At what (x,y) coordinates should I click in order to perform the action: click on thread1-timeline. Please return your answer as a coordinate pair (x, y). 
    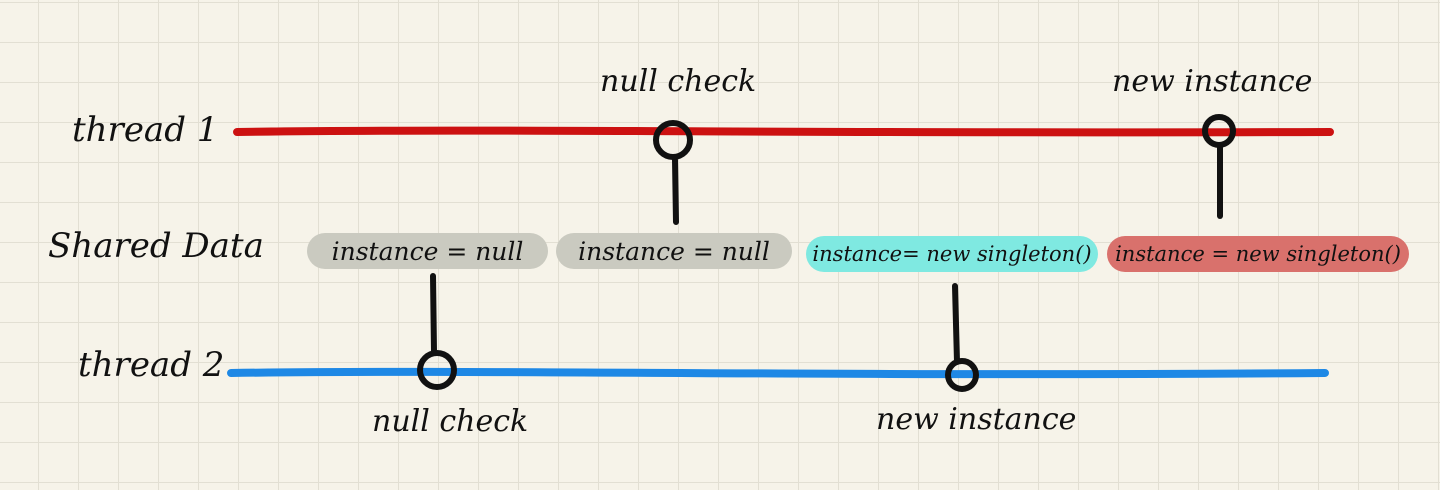
    Looking at the image, I should click on (783, 131).